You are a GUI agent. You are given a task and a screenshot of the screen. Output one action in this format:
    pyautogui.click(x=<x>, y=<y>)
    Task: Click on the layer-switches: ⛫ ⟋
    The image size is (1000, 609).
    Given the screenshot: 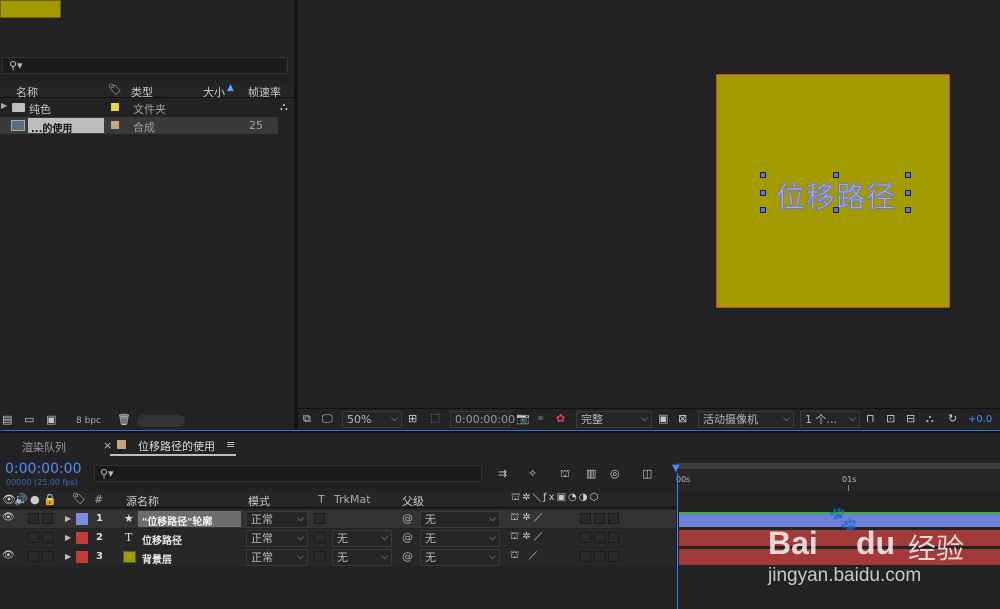 What is the action you would take?
    pyautogui.click(x=523, y=556)
    